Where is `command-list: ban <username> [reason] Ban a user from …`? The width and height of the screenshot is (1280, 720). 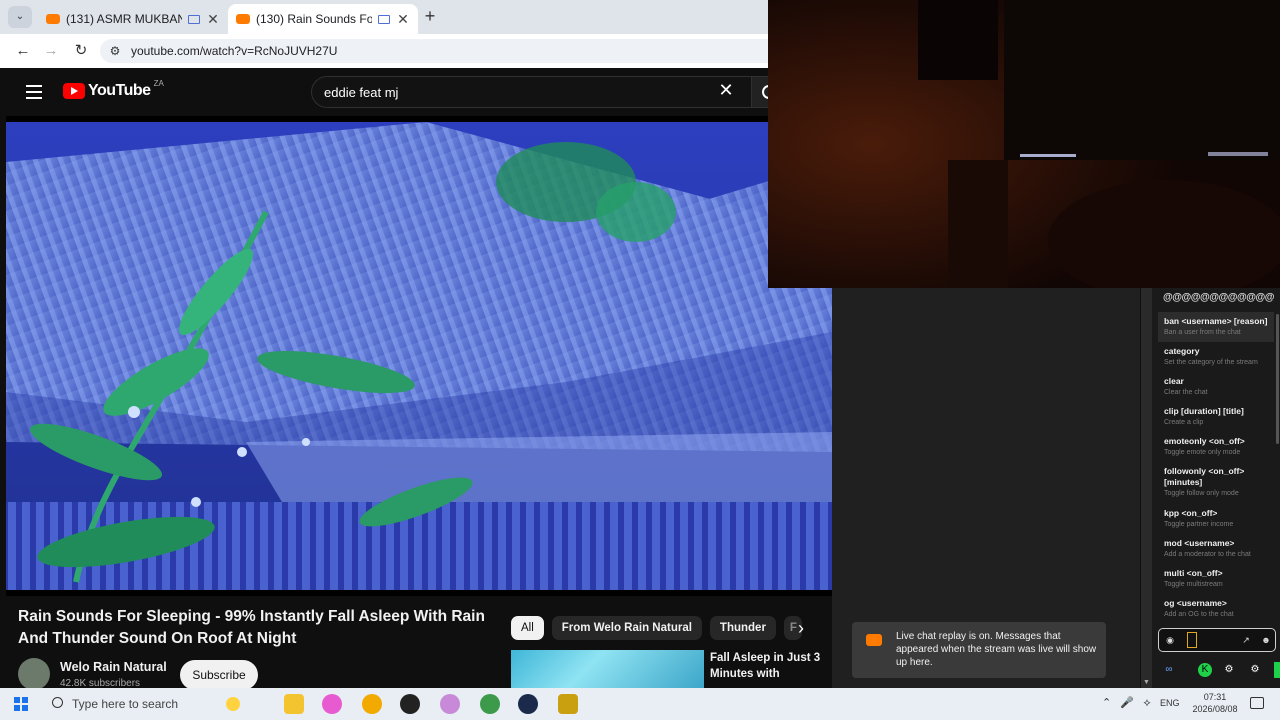 command-list: ban <username> [reason] Ban a user from … is located at coordinates (1216, 468).